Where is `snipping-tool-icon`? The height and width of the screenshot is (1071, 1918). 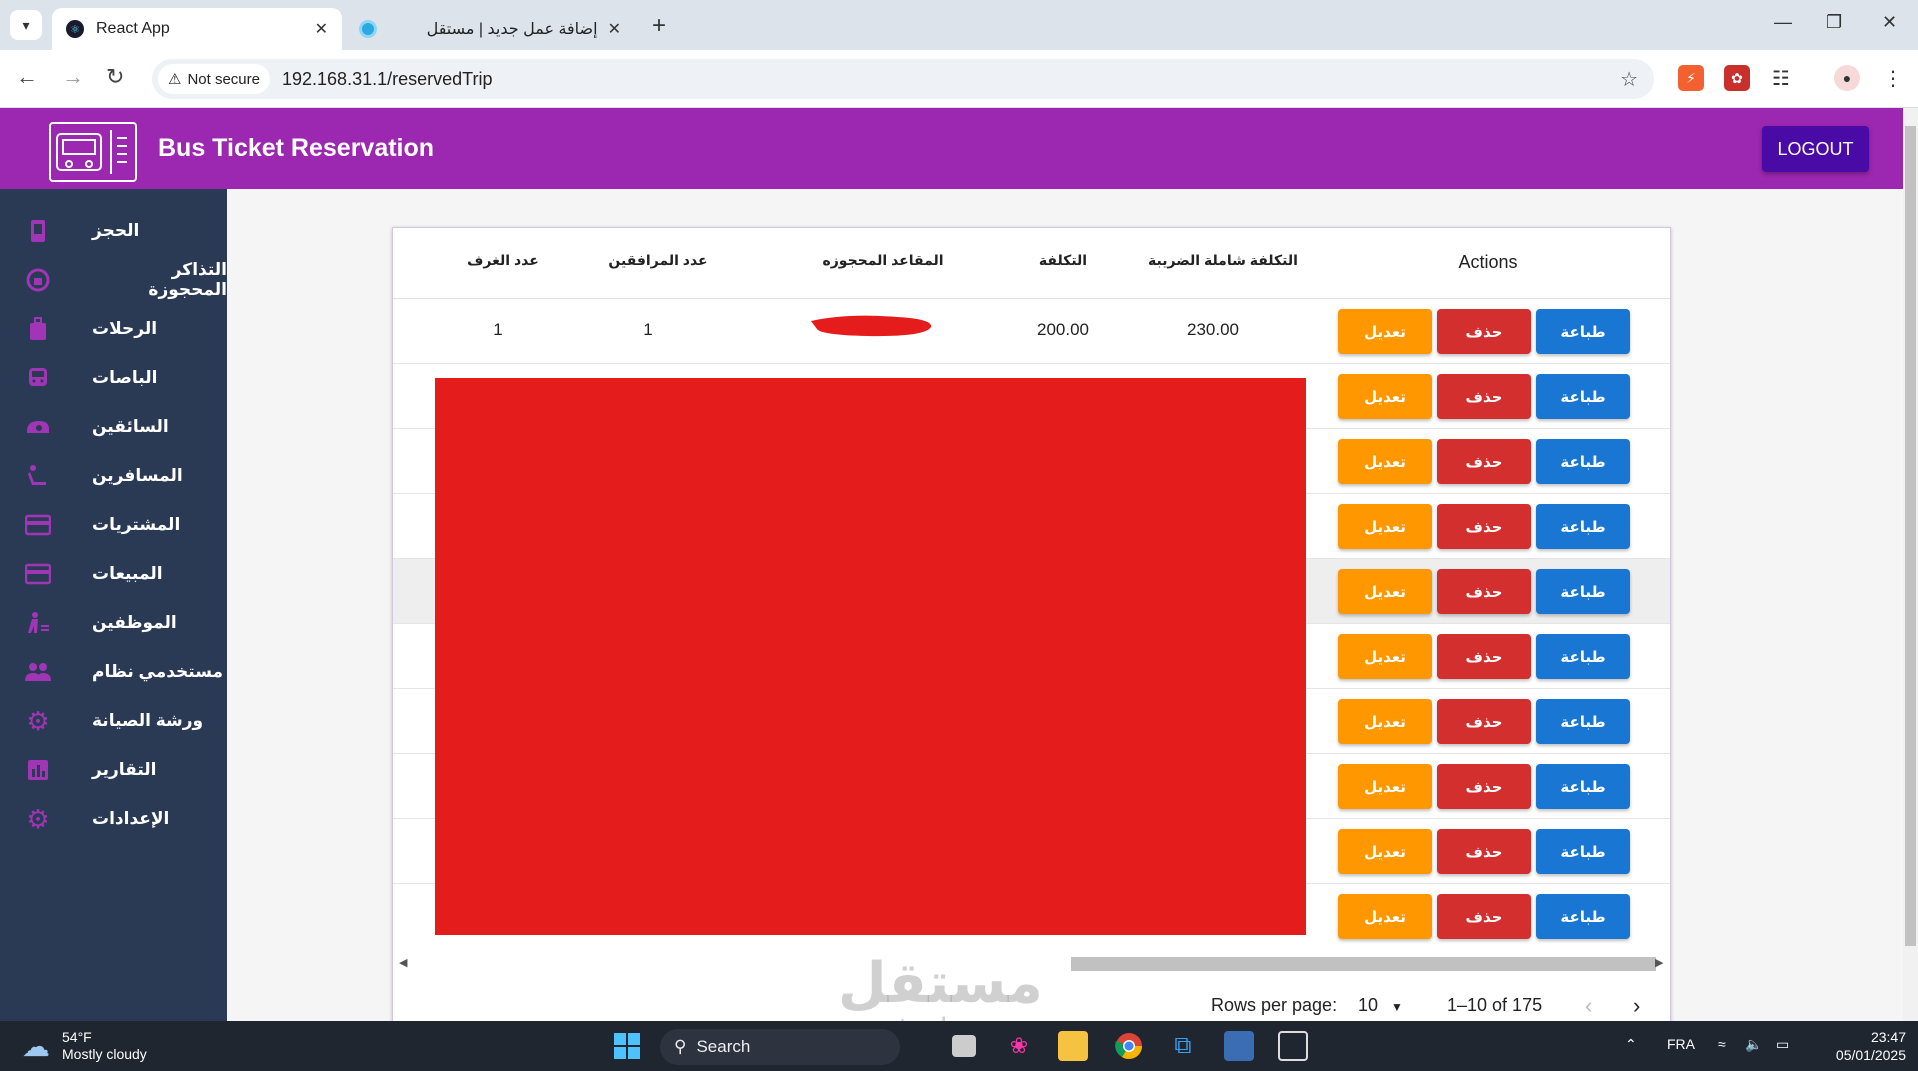
snipping-tool-icon is located at coordinates (1293, 1046).